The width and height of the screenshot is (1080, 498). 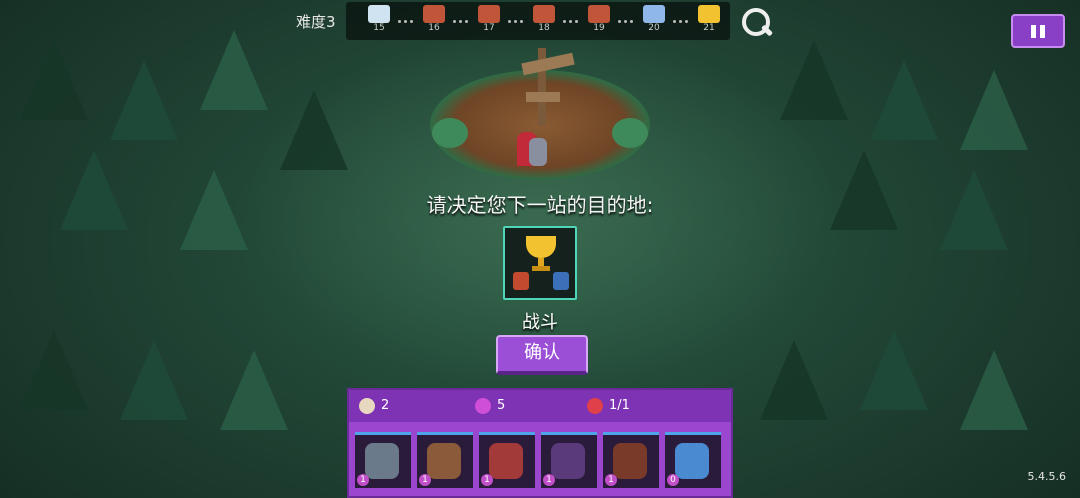 I want to click on search-icon, so click(x=756, y=22).